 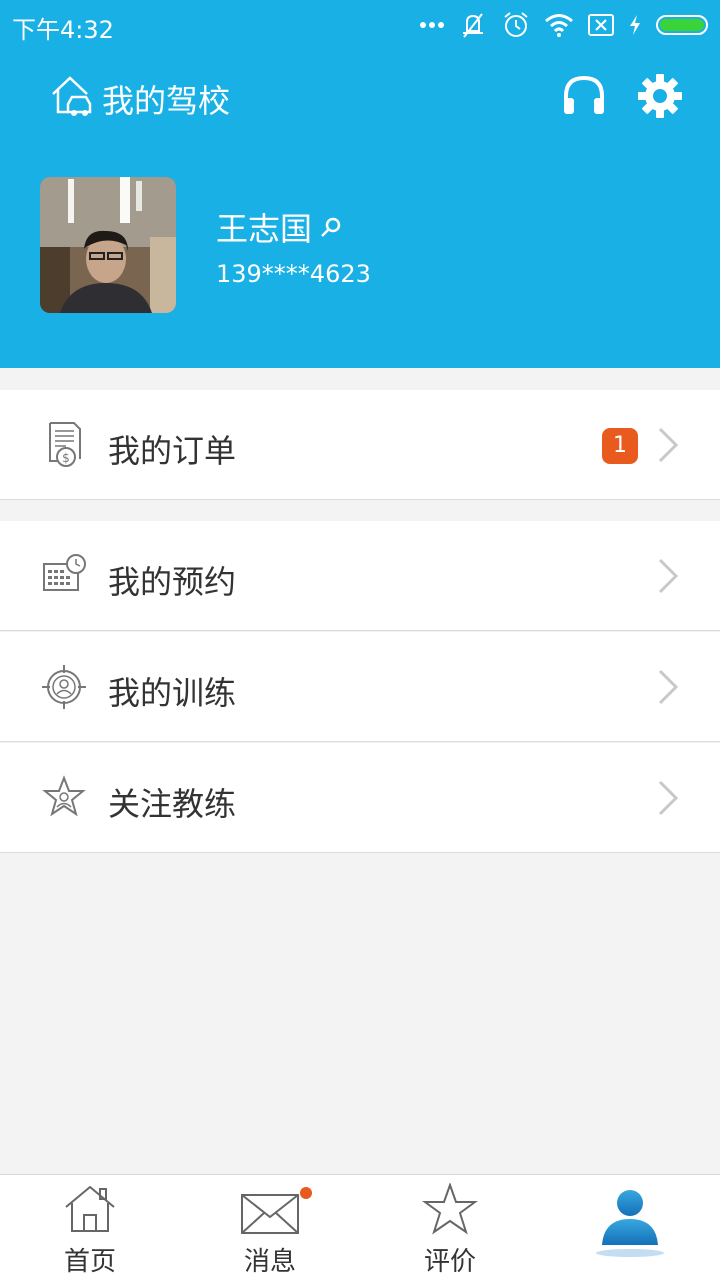 I want to click on page-title: 我的驾校, so click(x=166, y=101).